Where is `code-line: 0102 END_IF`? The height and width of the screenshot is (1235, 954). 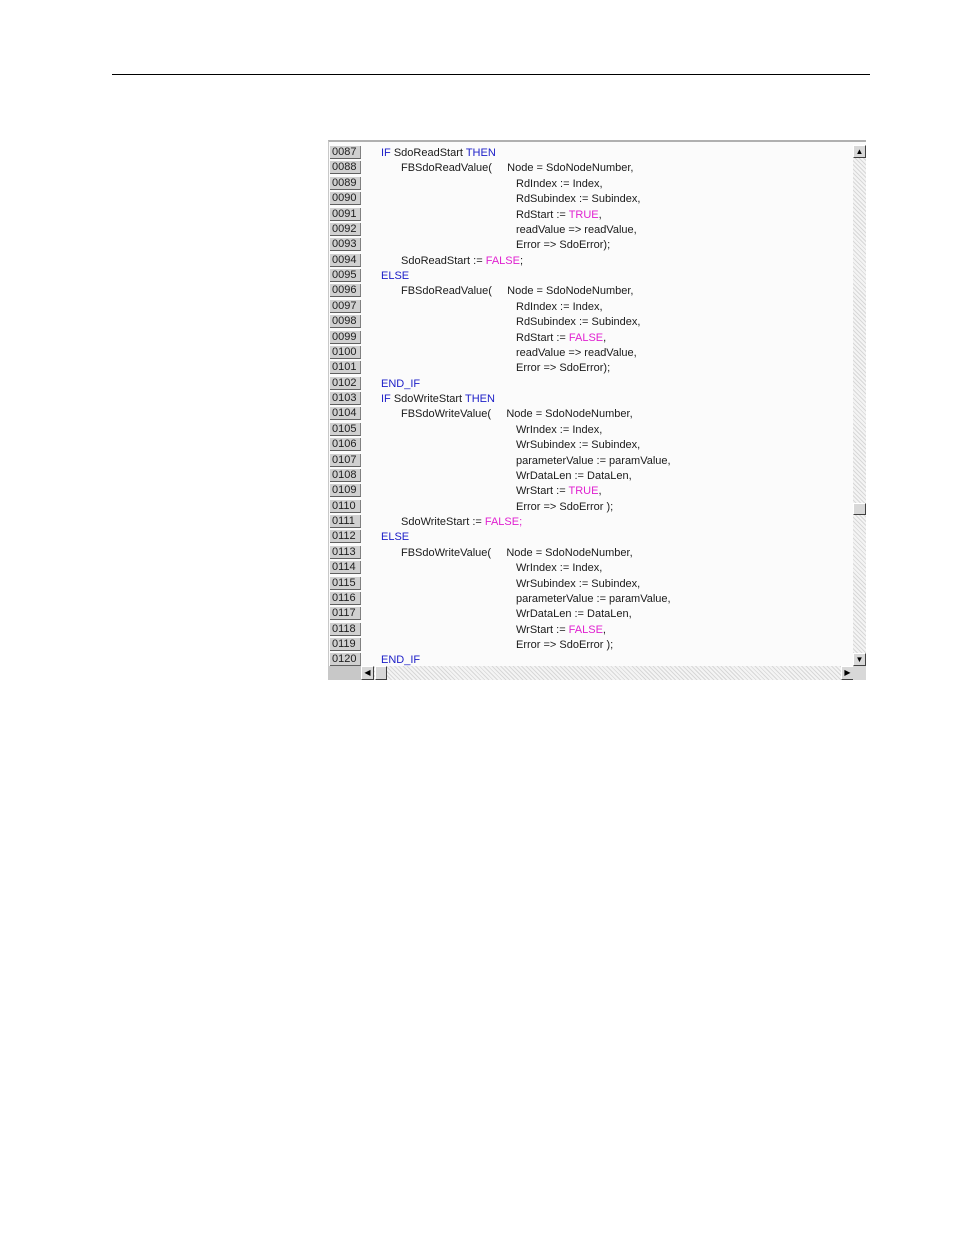
code-line: 0102 END_IF is located at coordinates (591, 383).